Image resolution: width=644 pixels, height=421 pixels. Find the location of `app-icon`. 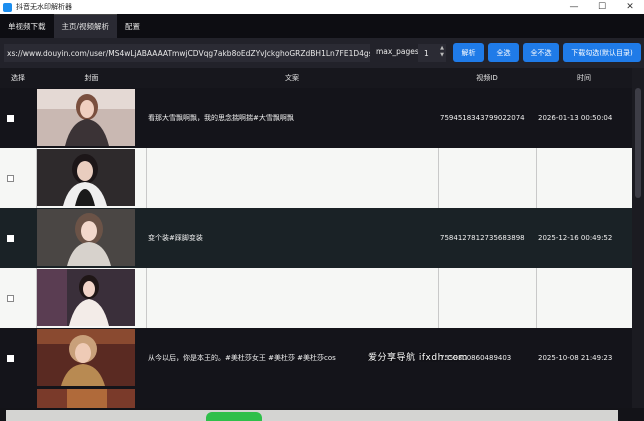

app-icon is located at coordinates (7, 7).